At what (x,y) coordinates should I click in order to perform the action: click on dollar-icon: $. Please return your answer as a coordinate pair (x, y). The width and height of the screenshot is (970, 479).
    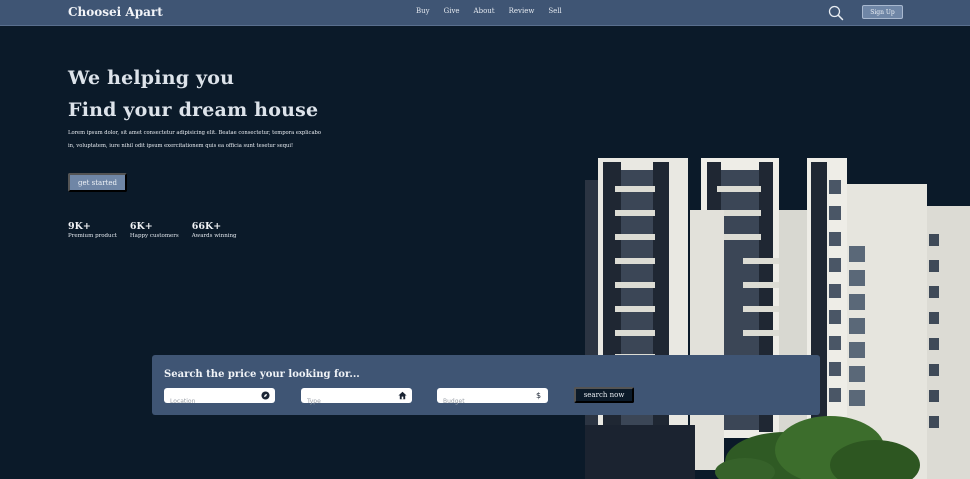
    Looking at the image, I should click on (538, 395).